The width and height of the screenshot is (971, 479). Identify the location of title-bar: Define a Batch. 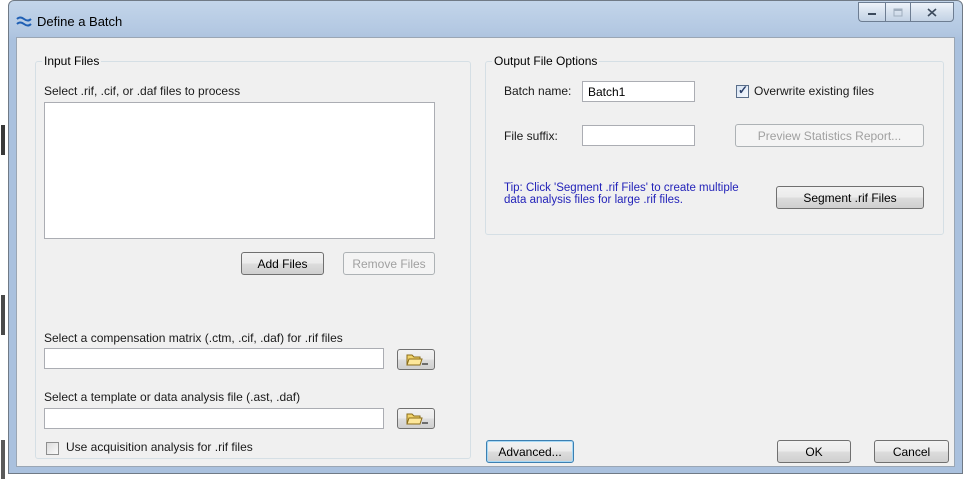
(485, 19).